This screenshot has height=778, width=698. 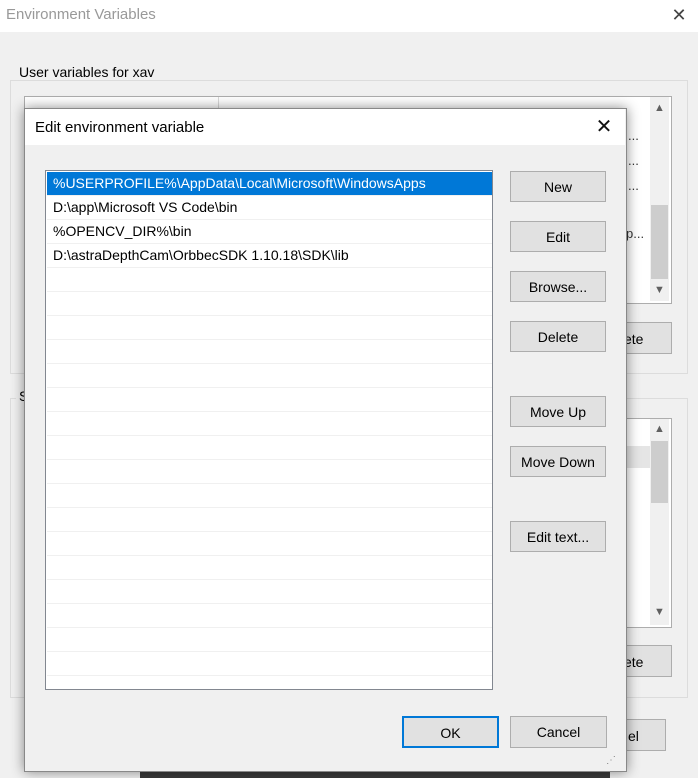 What do you see at coordinates (558, 186) in the screenshot?
I see `new-button: New` at bounding box center [558, 186].